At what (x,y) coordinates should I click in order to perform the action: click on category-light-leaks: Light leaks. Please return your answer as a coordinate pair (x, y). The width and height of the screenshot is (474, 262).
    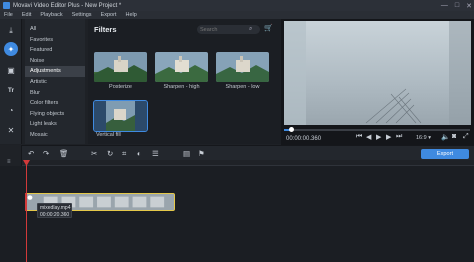
    Looking at the image, I should click on (55, 124).